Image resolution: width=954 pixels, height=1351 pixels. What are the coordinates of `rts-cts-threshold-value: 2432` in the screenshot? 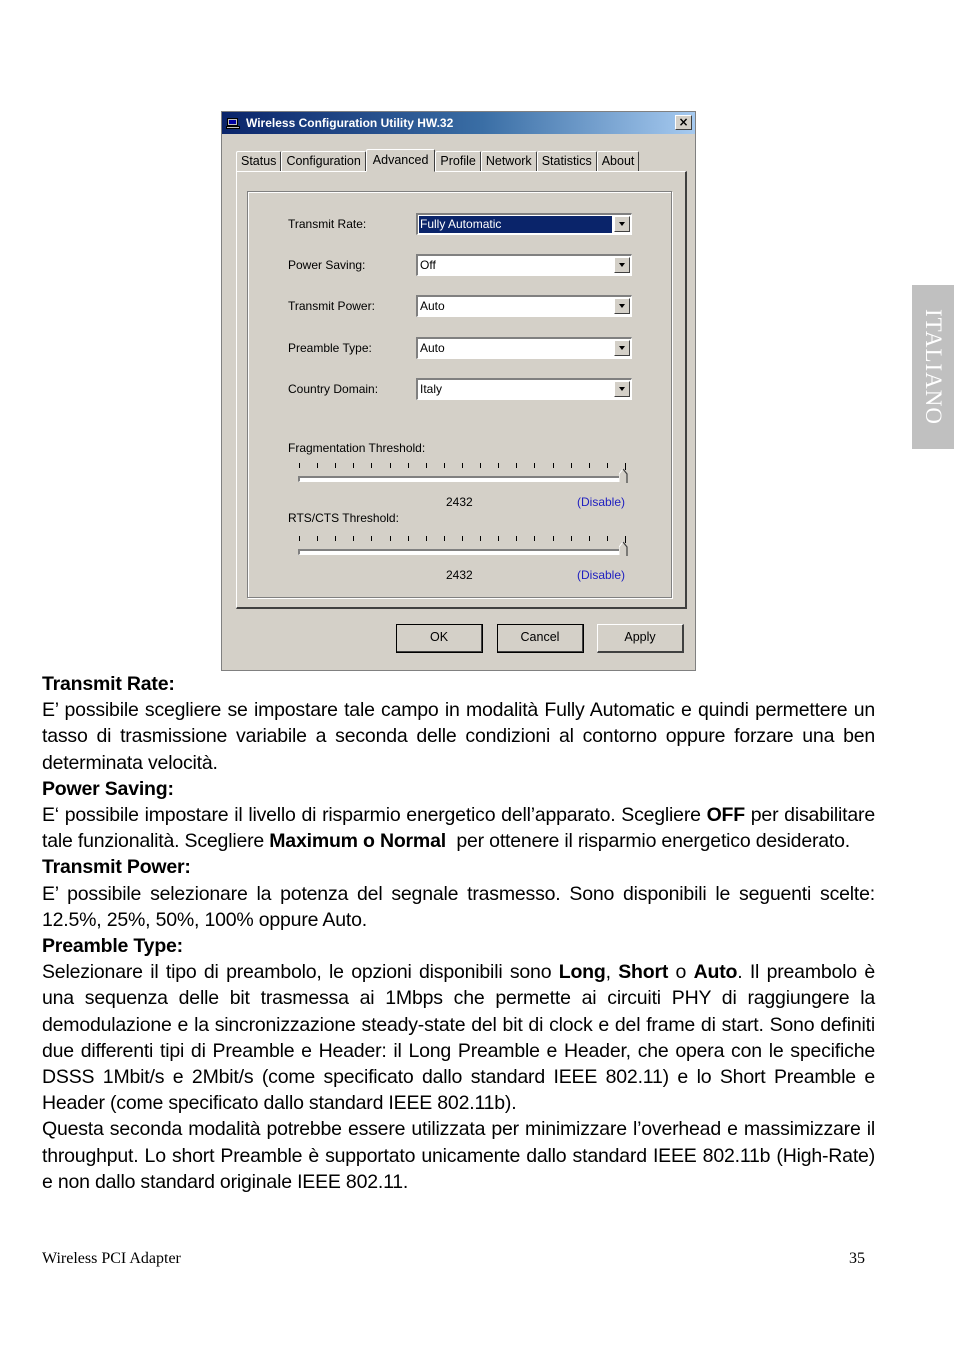 It's located at (459, 575).